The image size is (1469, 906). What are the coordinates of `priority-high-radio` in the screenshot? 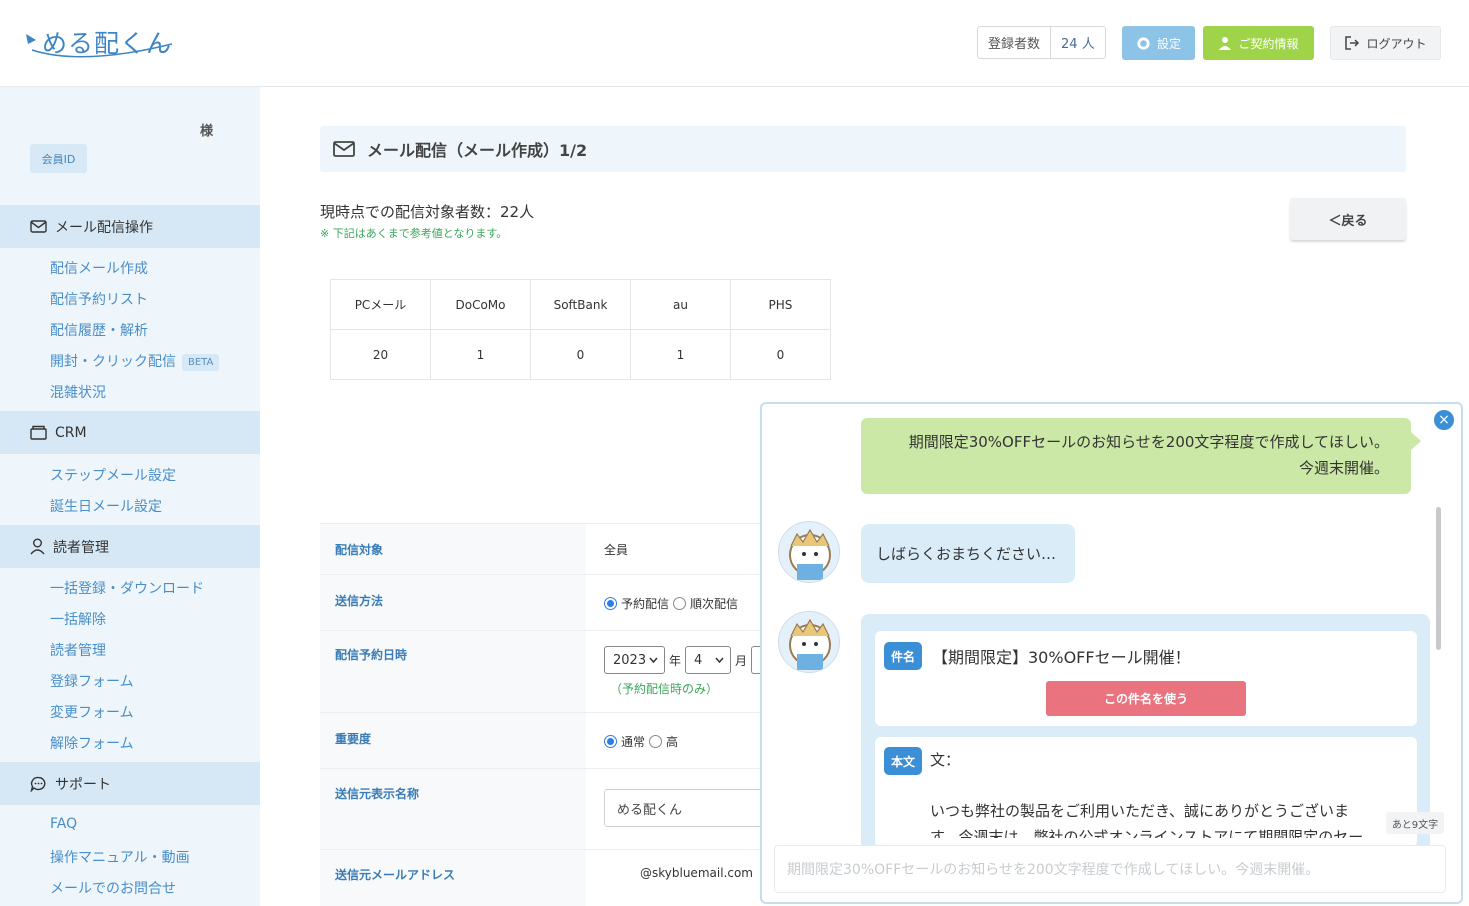 It's located at (656, 741).